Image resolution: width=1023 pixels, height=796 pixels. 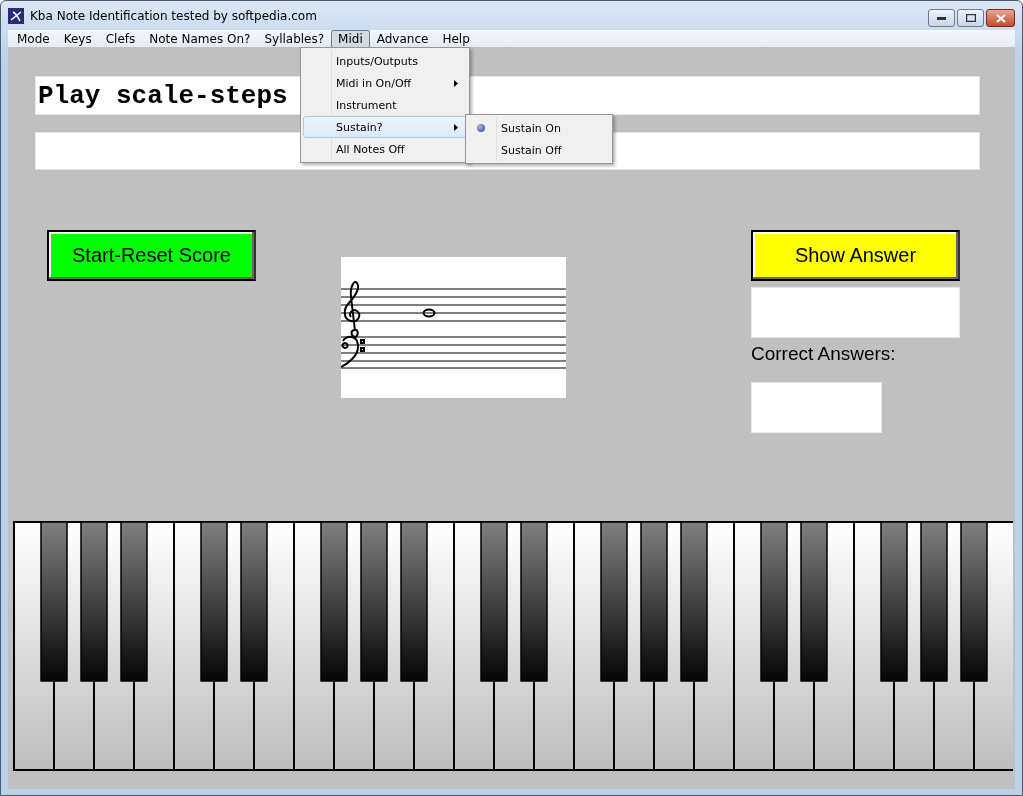 What do you see at coordinates (174, 15) in the screenshot?
I see `window-title: Kba Note Identification tested by softpedia.com` at bounding box center [174, 15].